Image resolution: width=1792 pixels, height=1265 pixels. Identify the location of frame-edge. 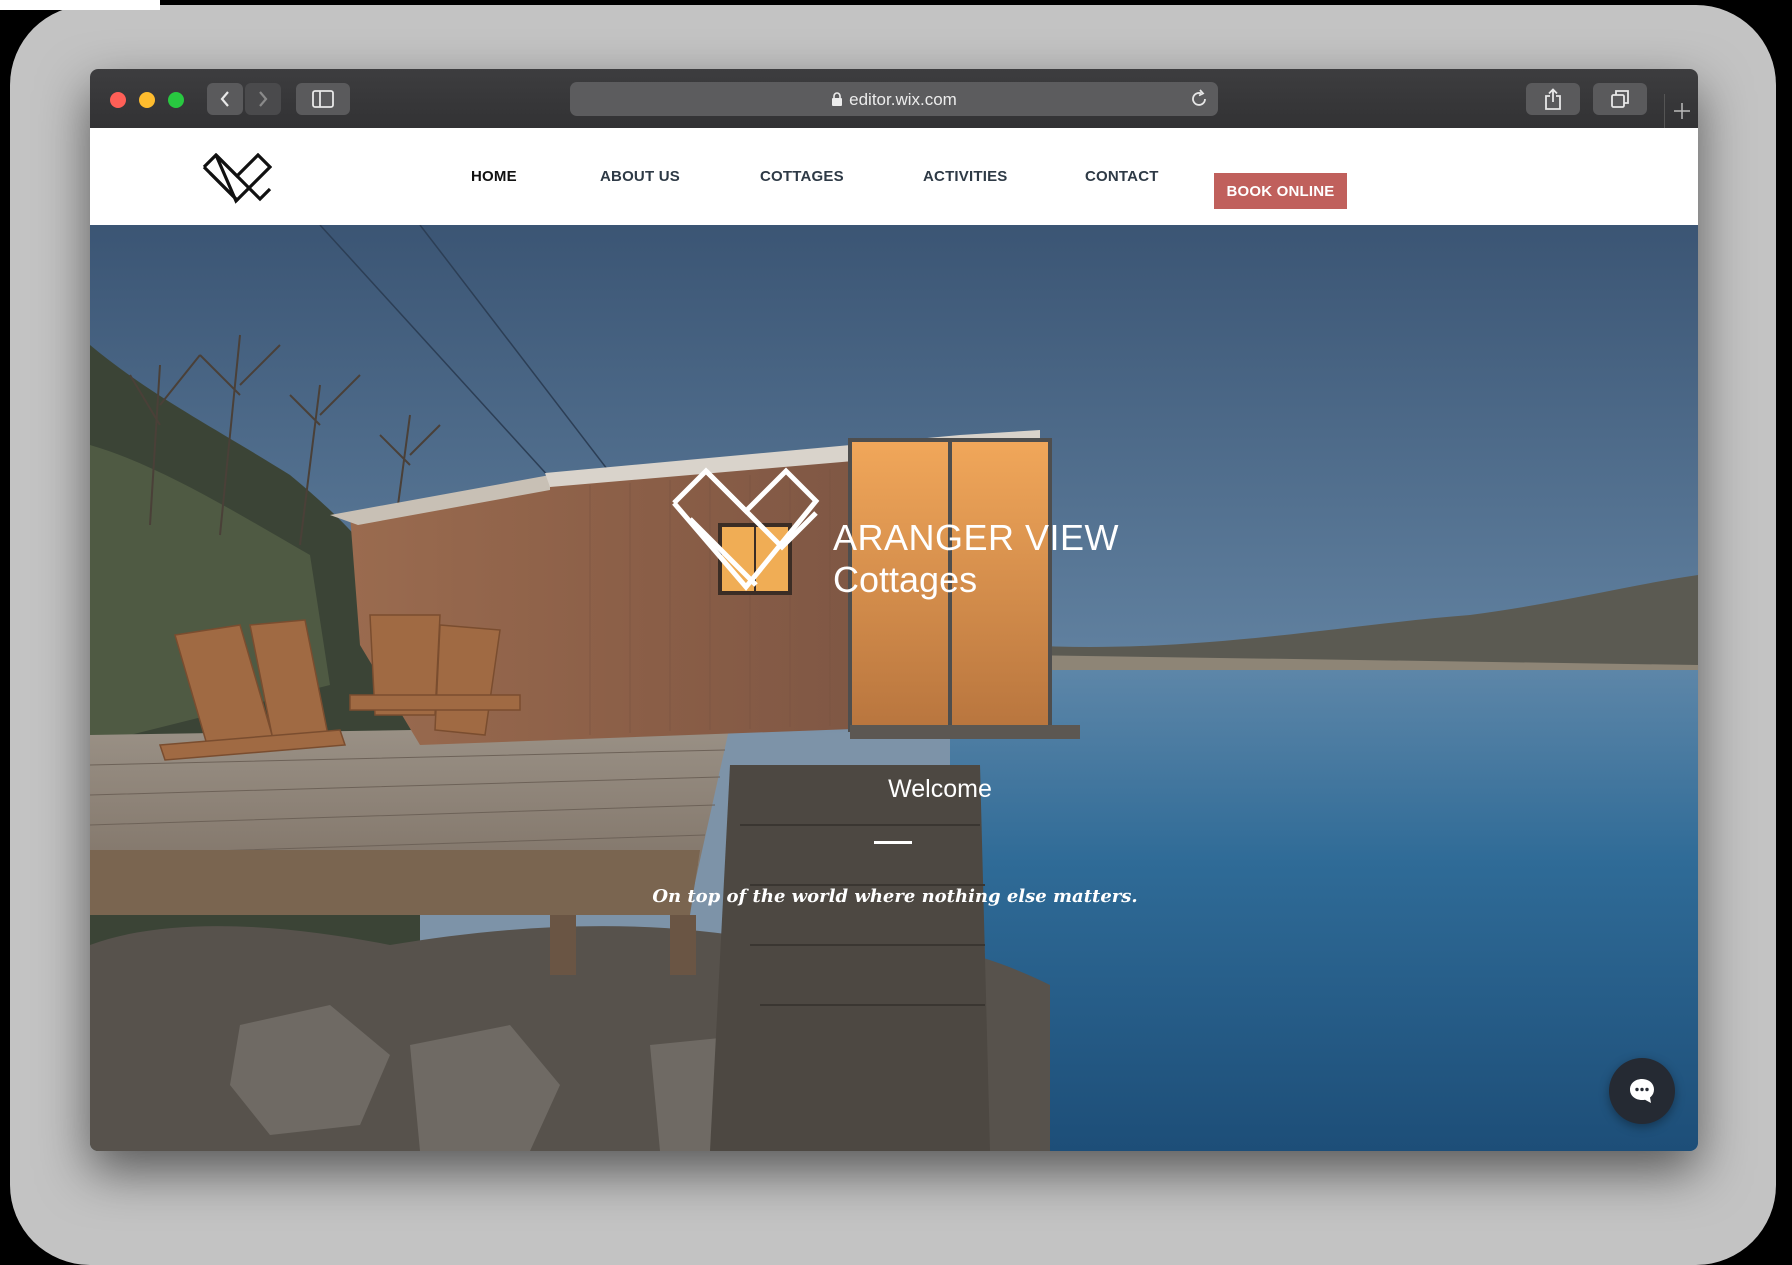
(80, 5).